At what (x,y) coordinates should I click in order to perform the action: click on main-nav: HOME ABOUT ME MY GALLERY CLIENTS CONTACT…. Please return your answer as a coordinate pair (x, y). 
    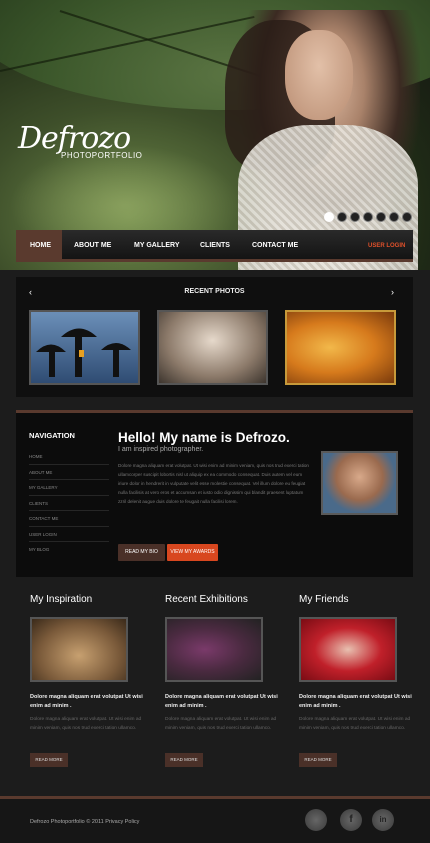
    Looking at the image, I should click on (214, 246).